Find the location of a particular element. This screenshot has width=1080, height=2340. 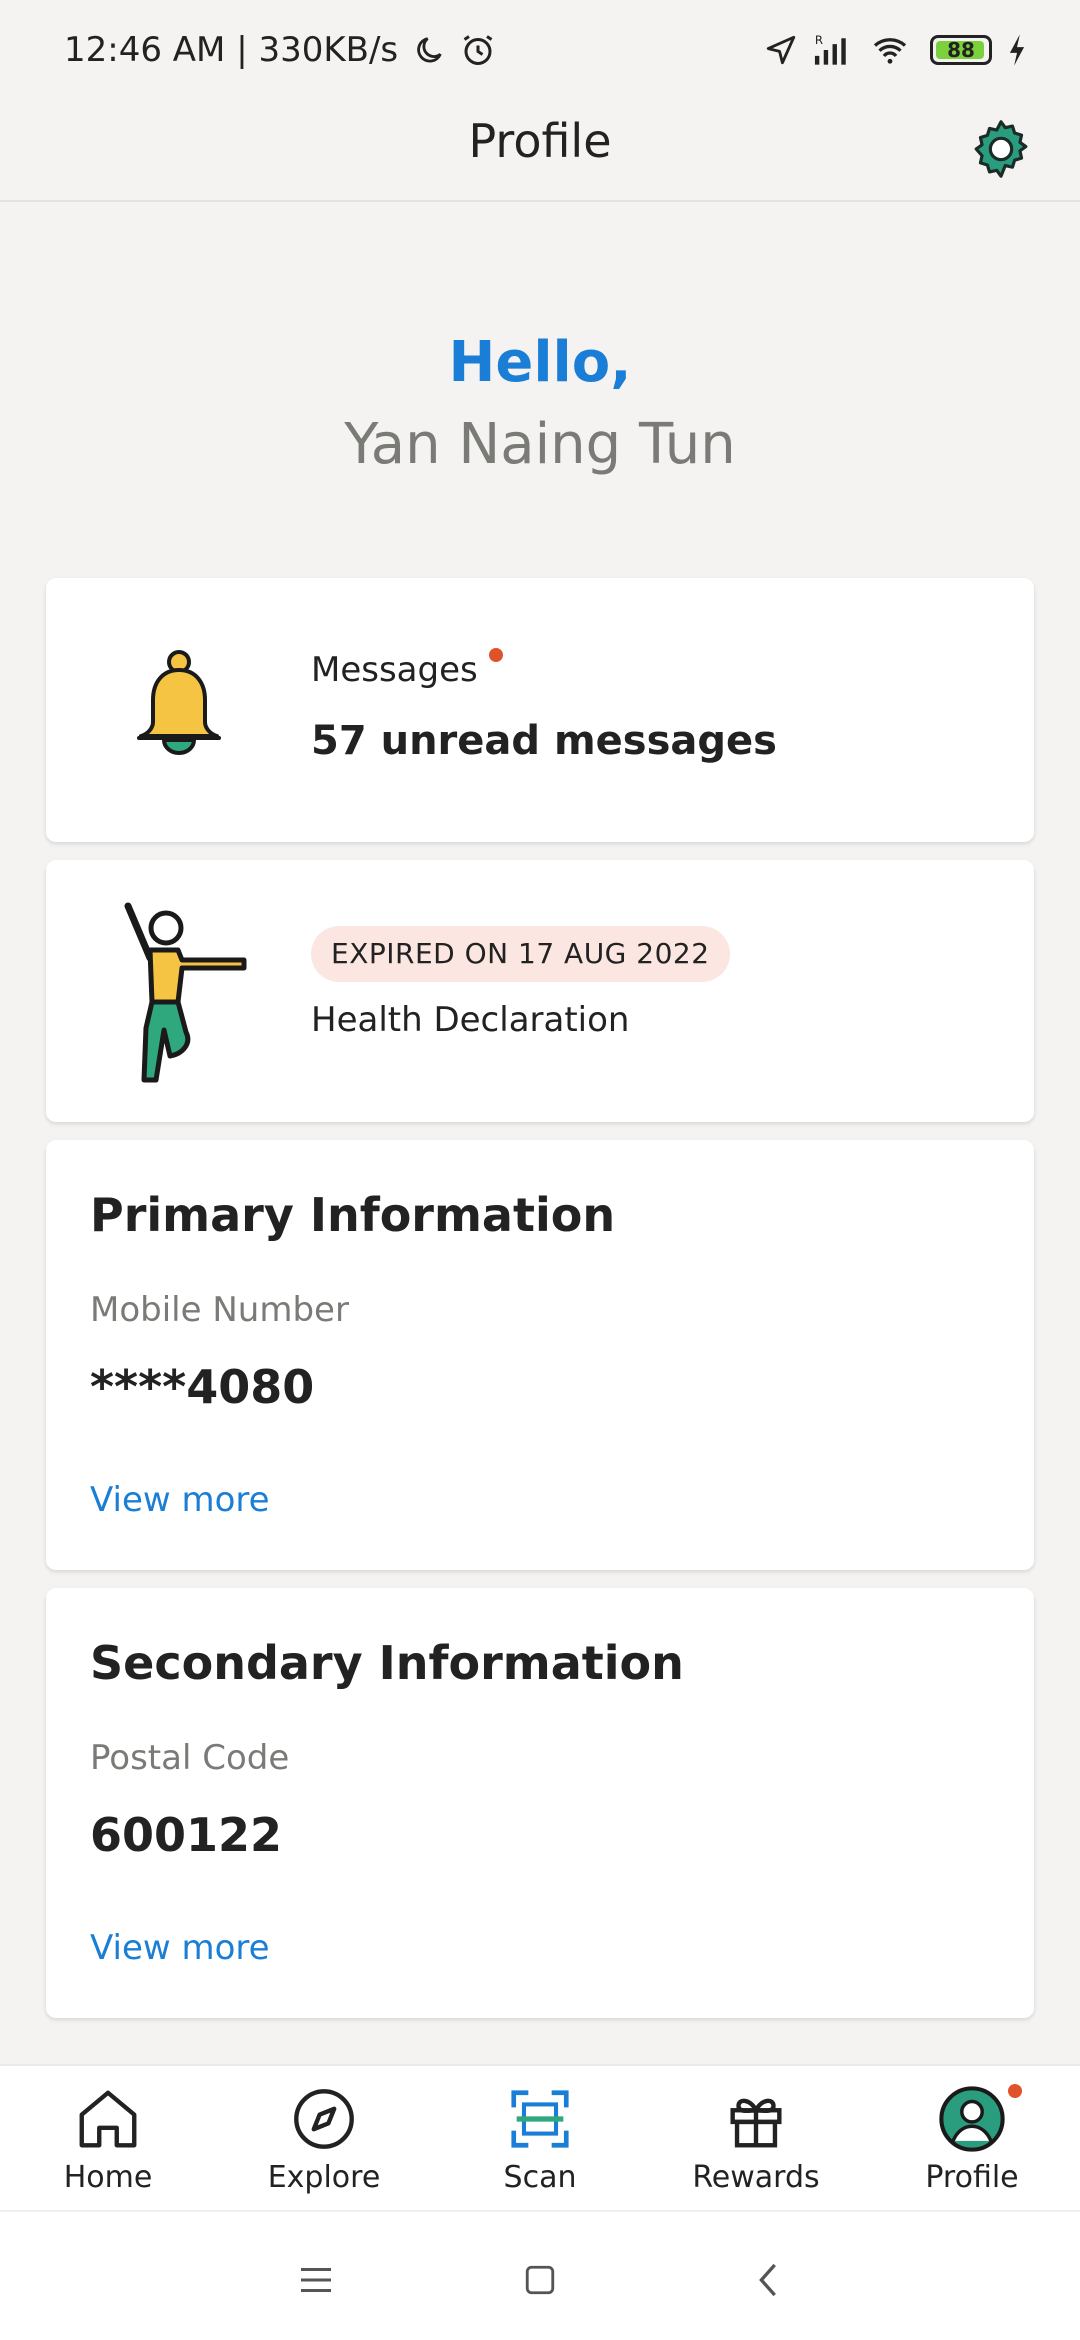

app-bar: Profile is located at coordinates (540, 151).